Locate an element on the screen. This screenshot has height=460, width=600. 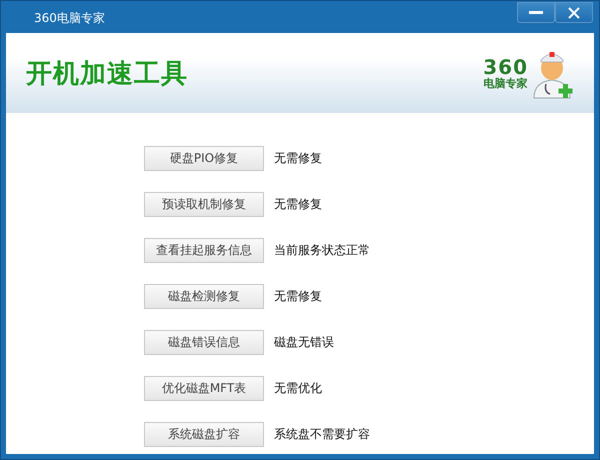
status-text: 当前服务状态正常 is located at coordinates (322, 250).